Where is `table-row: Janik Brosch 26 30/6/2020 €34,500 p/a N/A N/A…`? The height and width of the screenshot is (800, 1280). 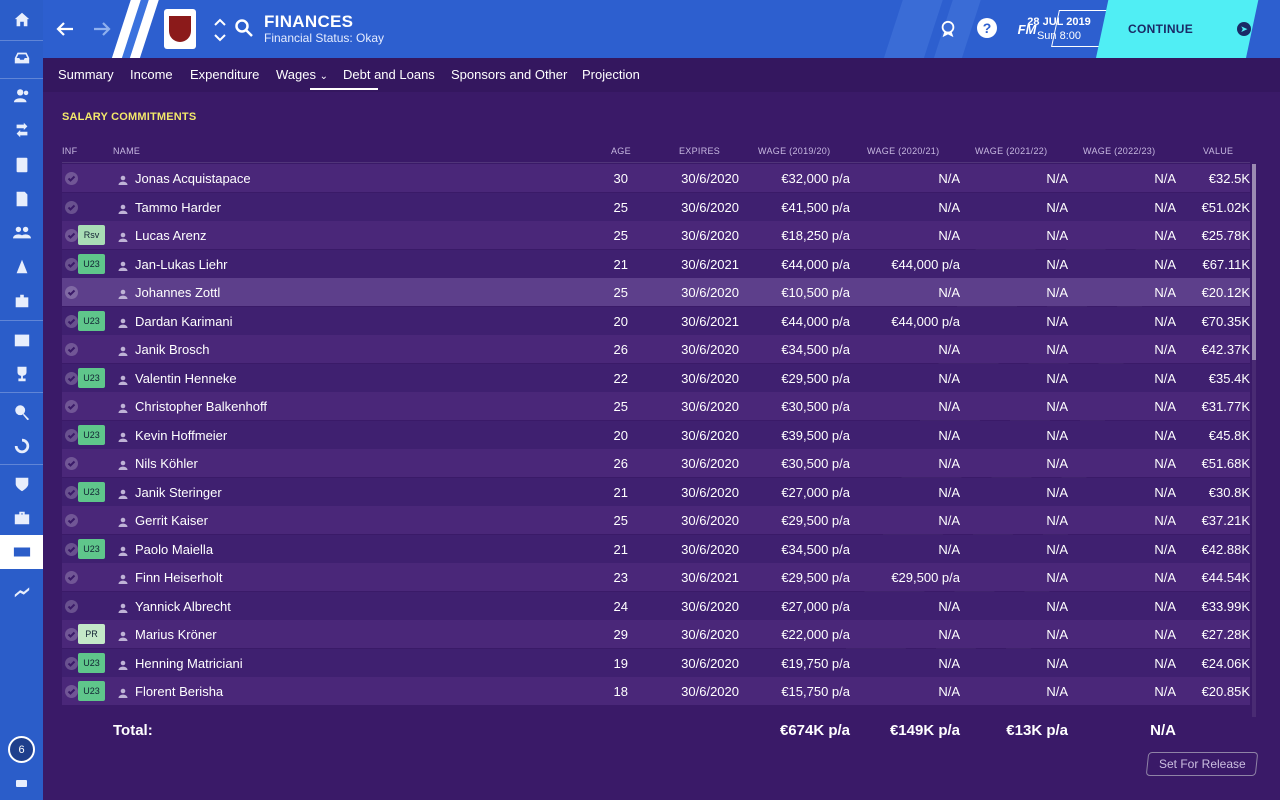
table-row: Janik Brosch 26 30/6/2020 €34,500 p/a N/A N/A… is located at coordinates (656, 349).